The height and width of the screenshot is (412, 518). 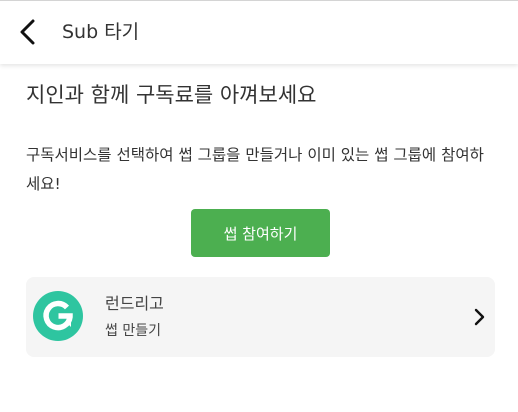 I want to click on headline: 지인과 함께 구독료를 아껴보세요, so click(x=171, y=95).